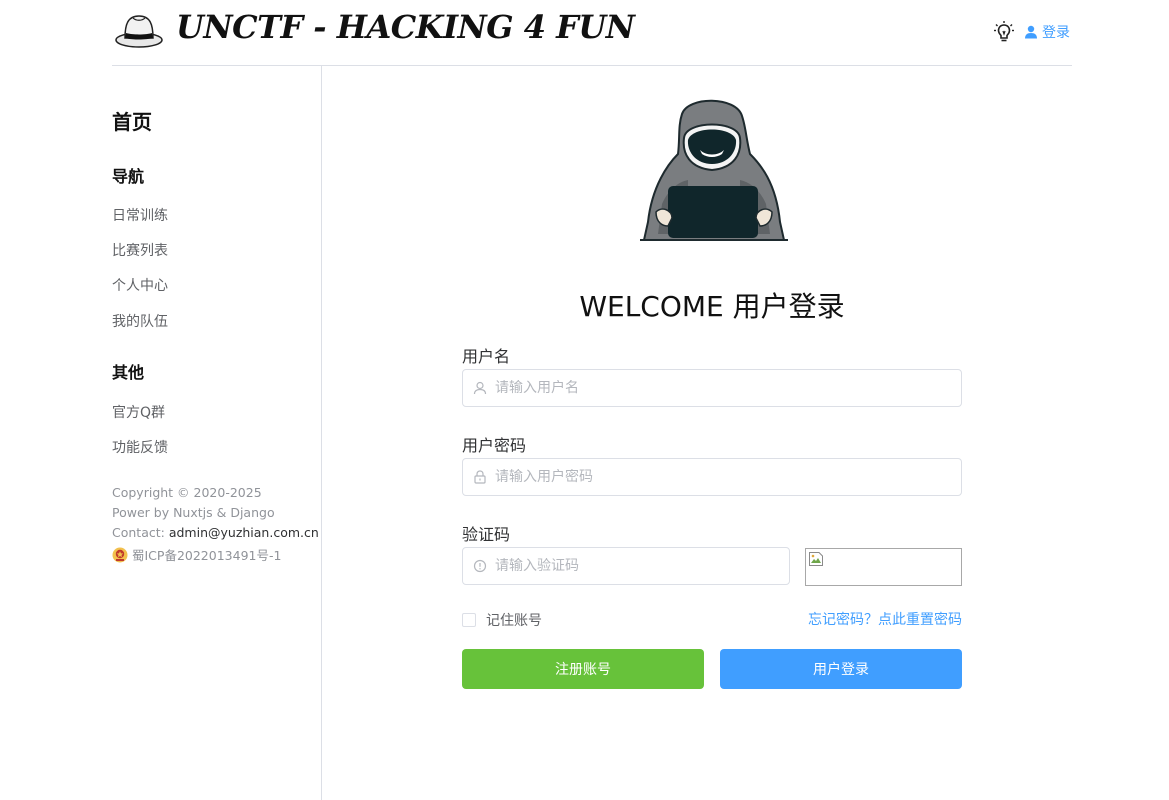 The width and height of the screenshot is (1169, 800). Describe the element at coordinates (132, 120) in the screenshot. I see `sidebar-home: 首页` at that location.